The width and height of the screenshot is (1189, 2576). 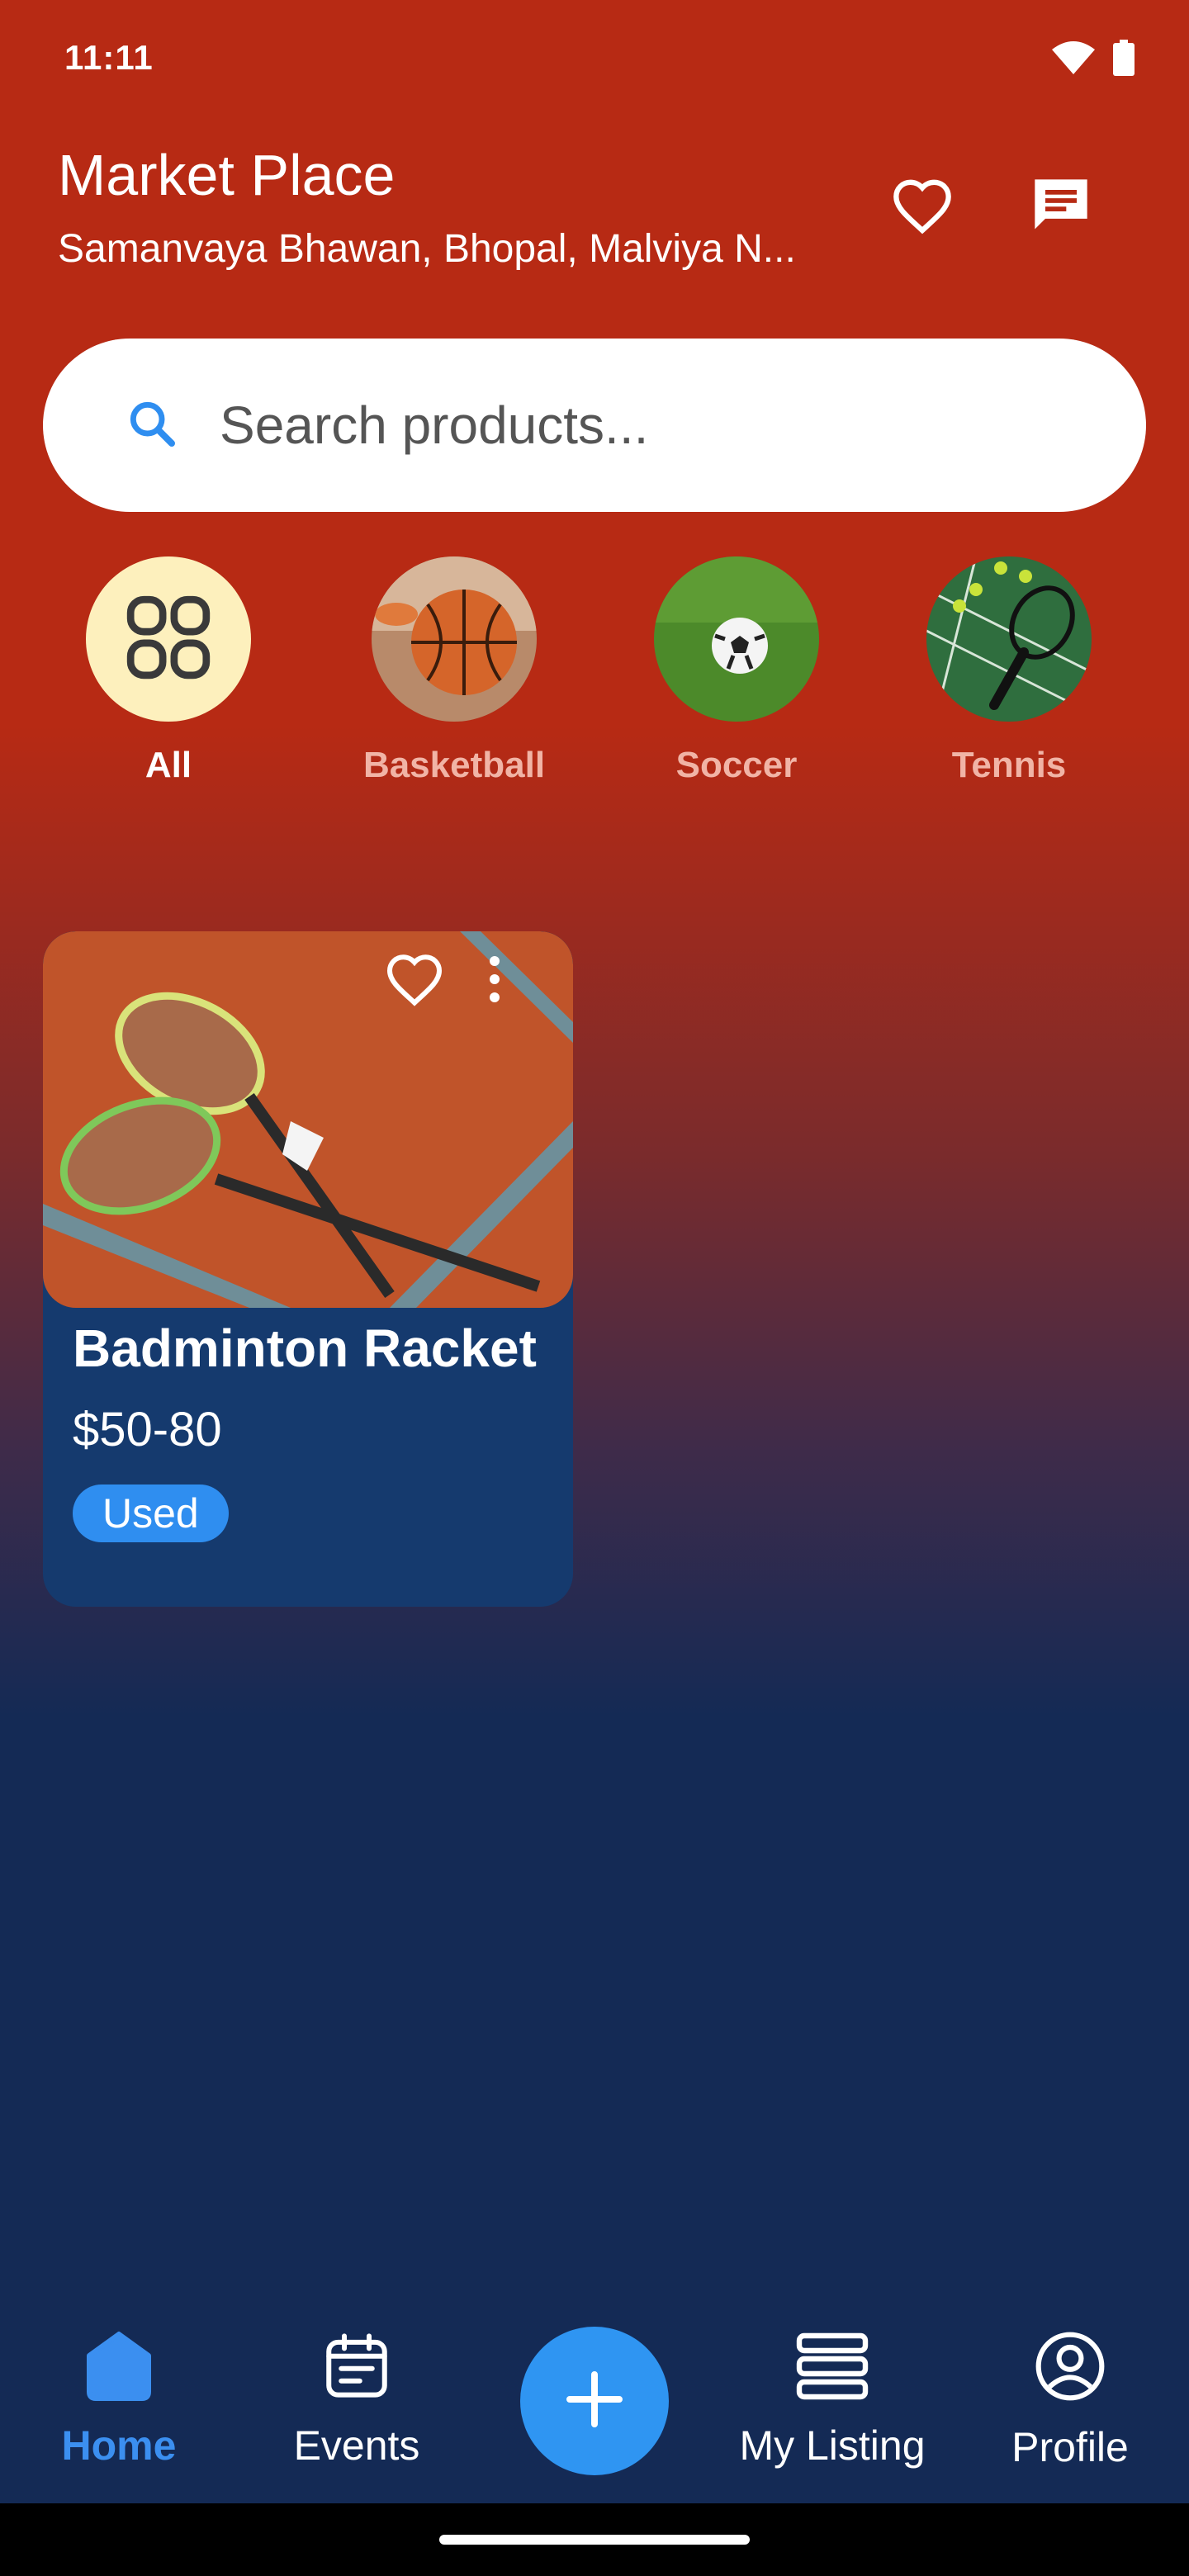 I want to click on plus-icon, so click(x=594, y=2401).